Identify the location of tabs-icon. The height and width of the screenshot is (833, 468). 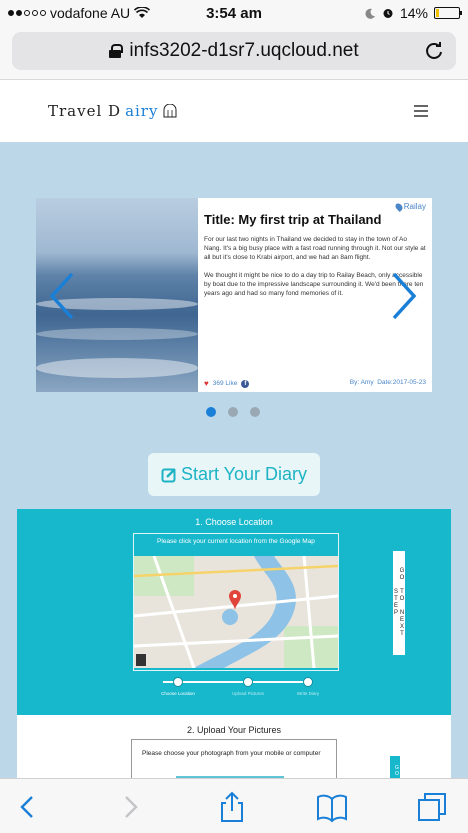
(432, 807).